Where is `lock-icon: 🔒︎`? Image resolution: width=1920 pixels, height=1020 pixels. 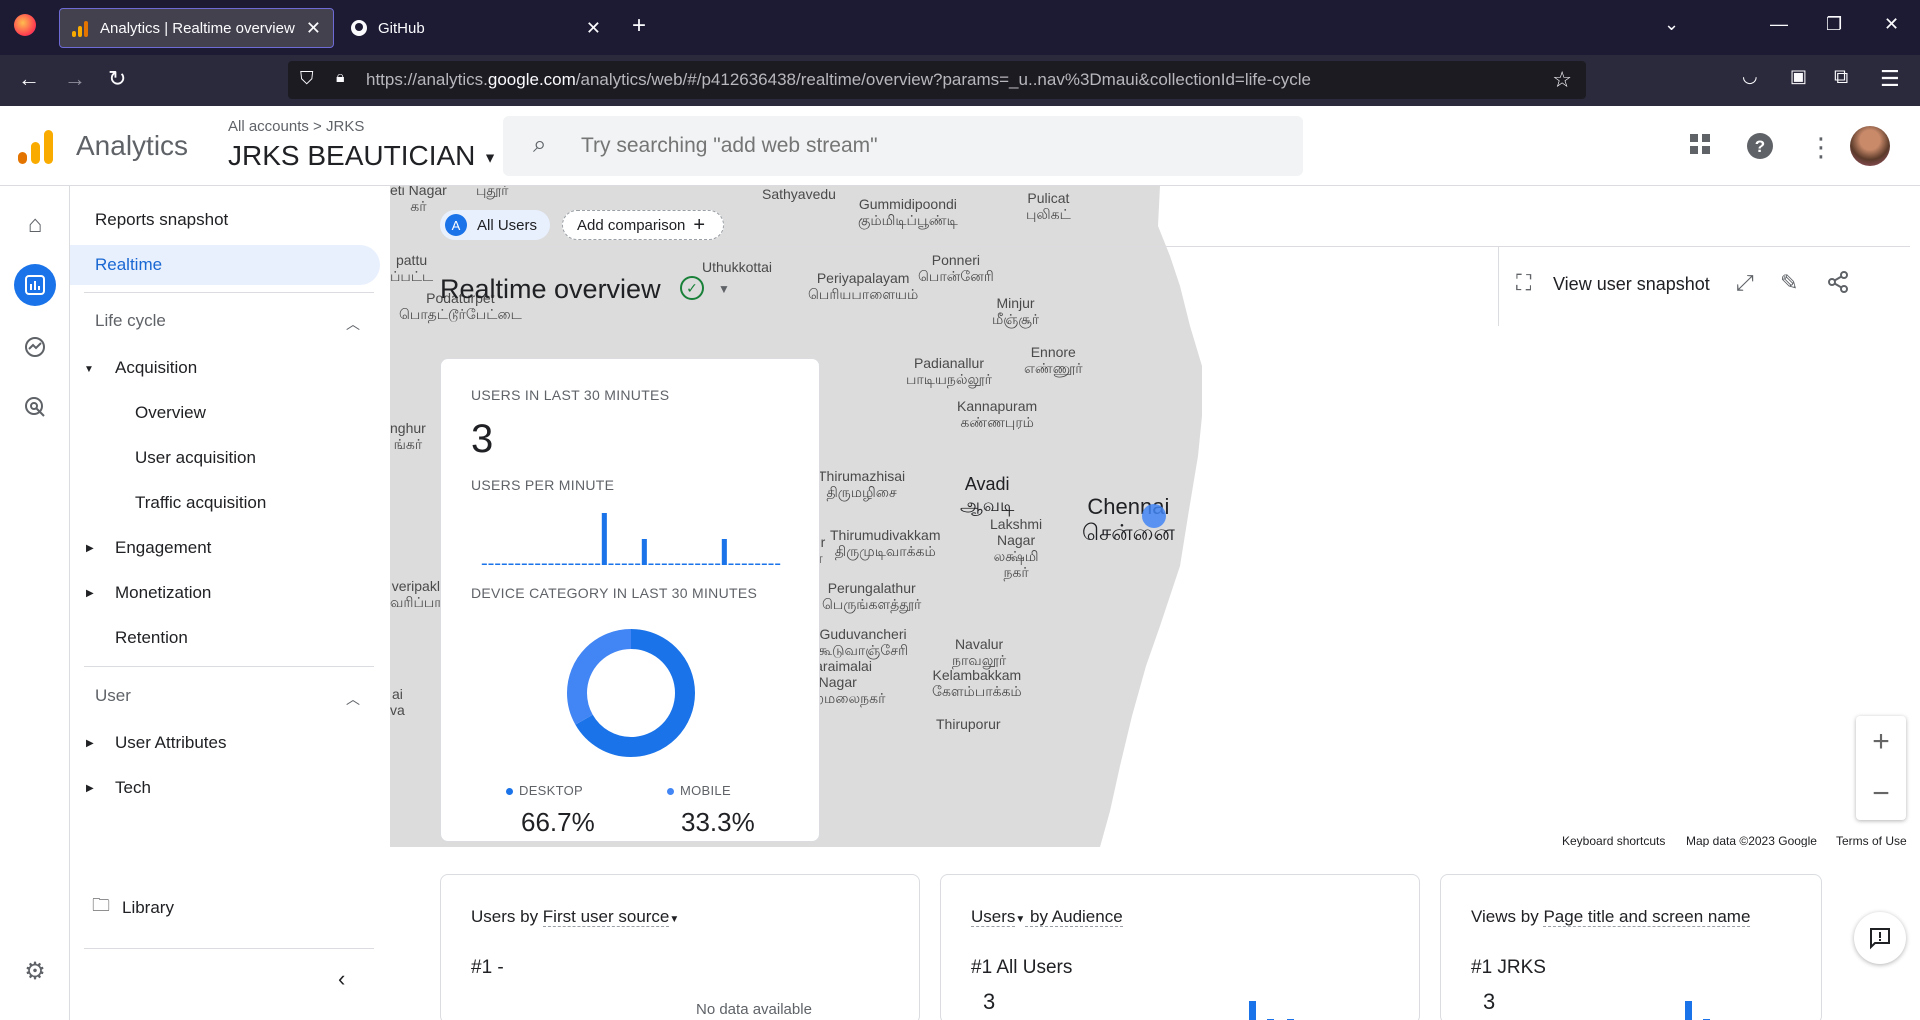
lock-icon: 🔒︎ is located at coordinates (340, 78).